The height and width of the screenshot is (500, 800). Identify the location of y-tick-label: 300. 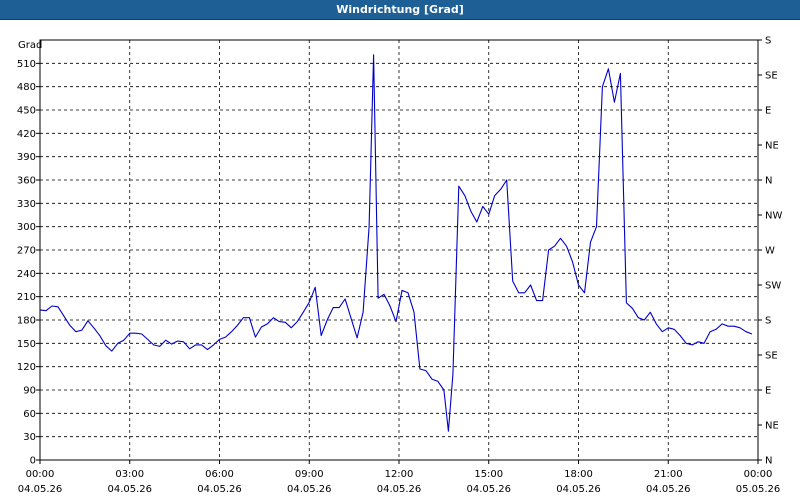
(26, 227).